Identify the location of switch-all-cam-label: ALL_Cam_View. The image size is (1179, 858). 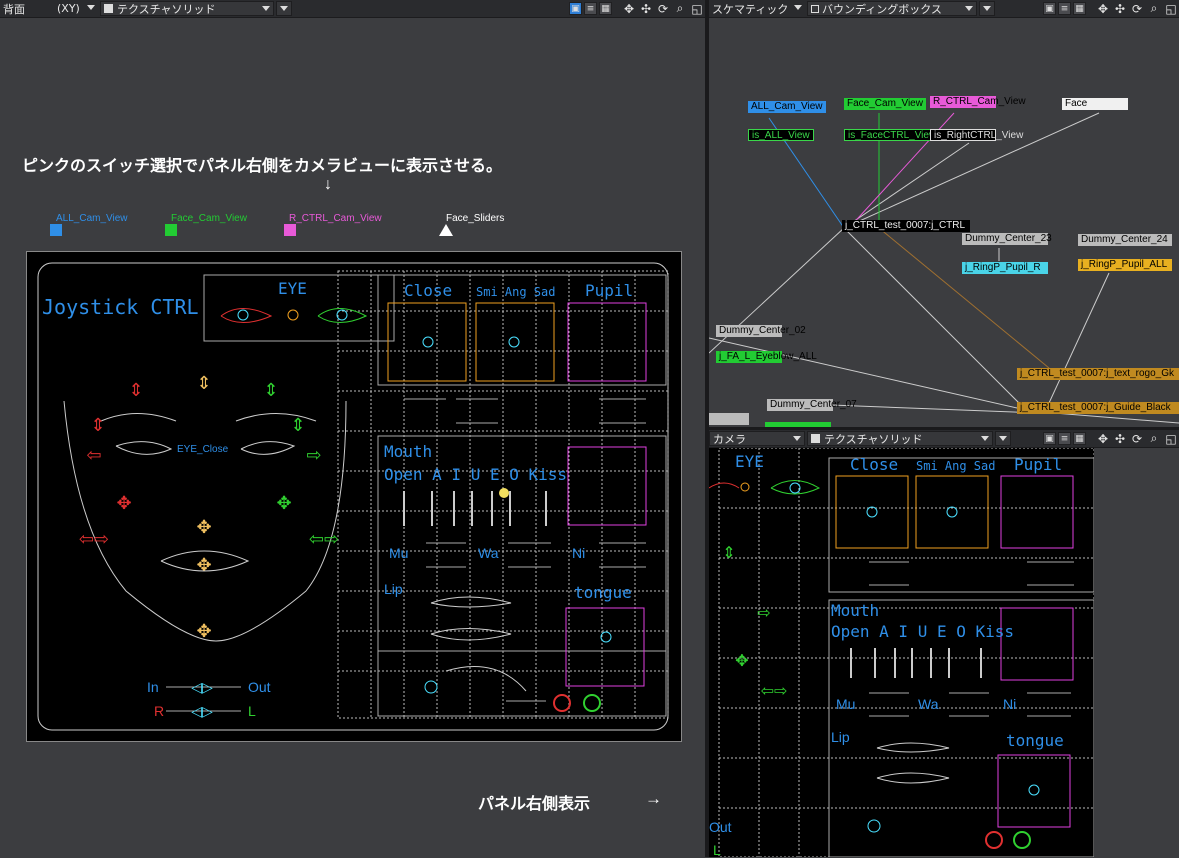
(92, 218).